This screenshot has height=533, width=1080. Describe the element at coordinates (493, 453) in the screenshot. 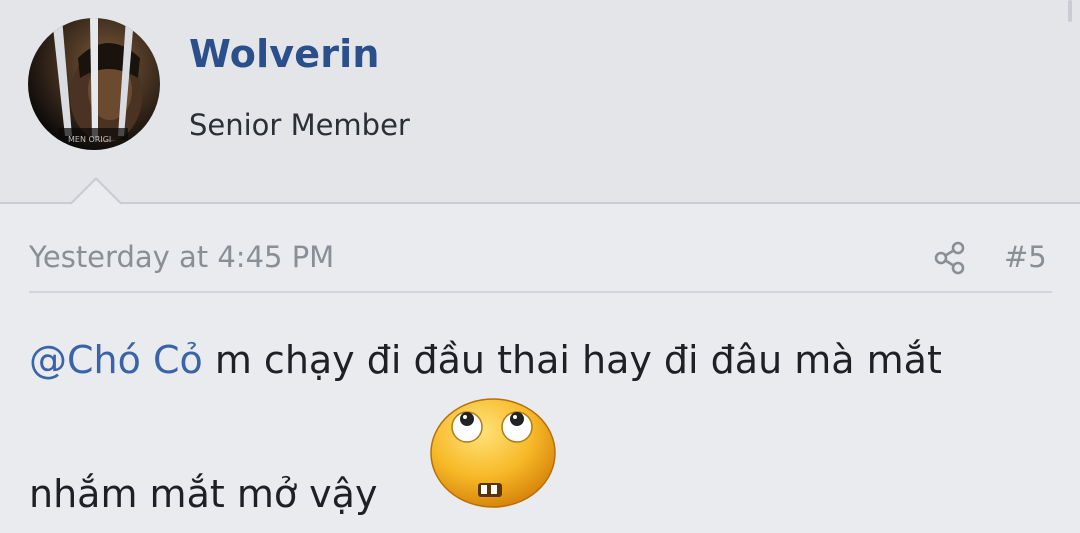

I see `rolling-eyes-emoji-icon` at that location.